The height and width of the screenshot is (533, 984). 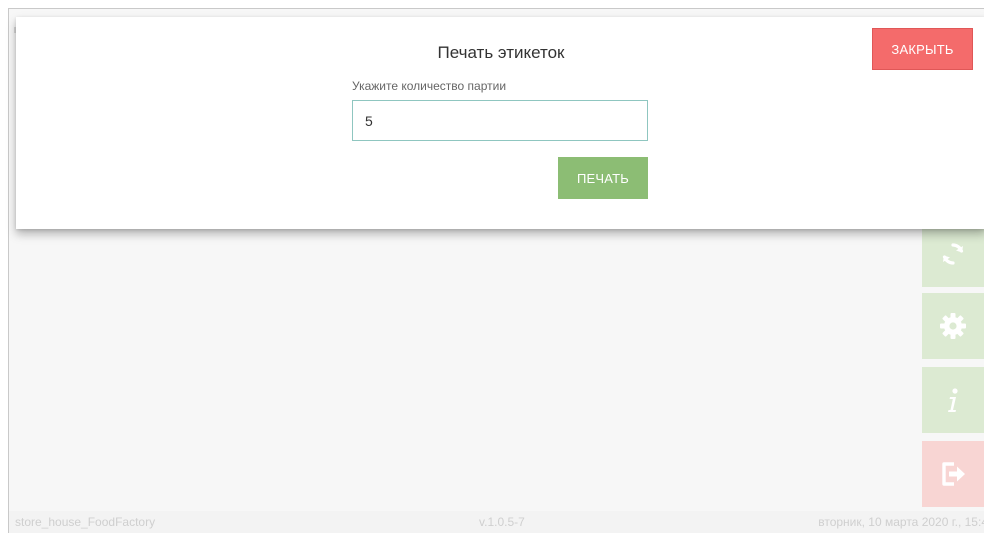 I want to click on quantity-label: Укажите количество партии, so click(x=429, y=86).